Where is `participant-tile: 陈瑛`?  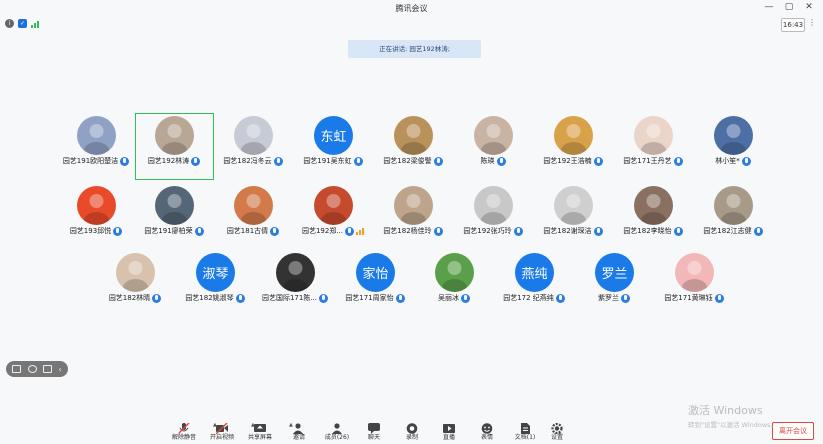 participant-tile: 陈瑛 is located at coordinates (493, 148).